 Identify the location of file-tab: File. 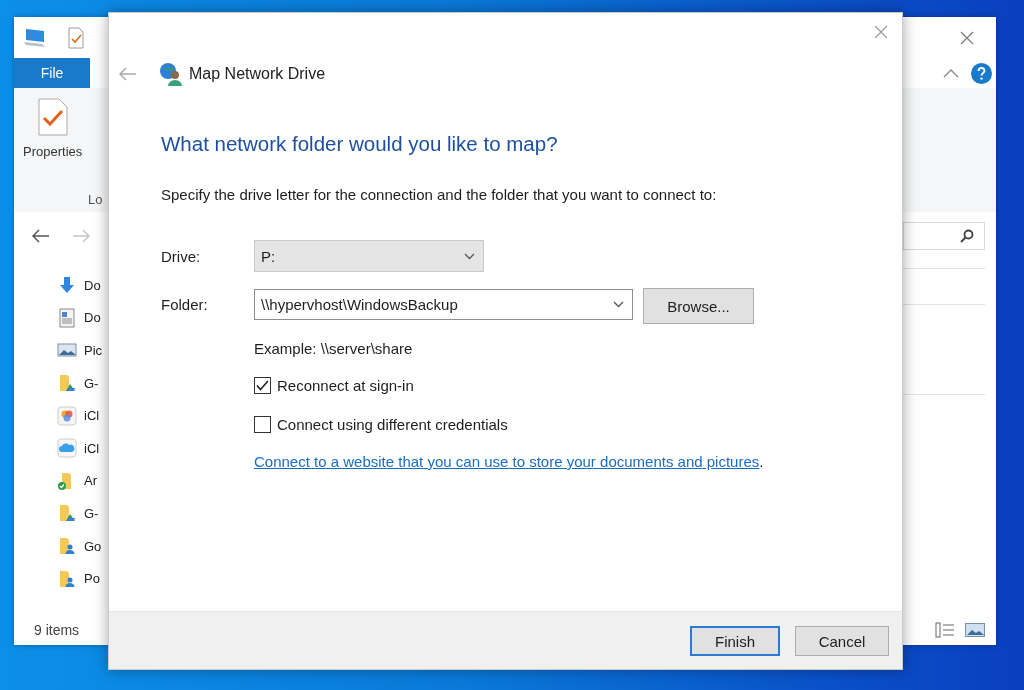
(52, 73).